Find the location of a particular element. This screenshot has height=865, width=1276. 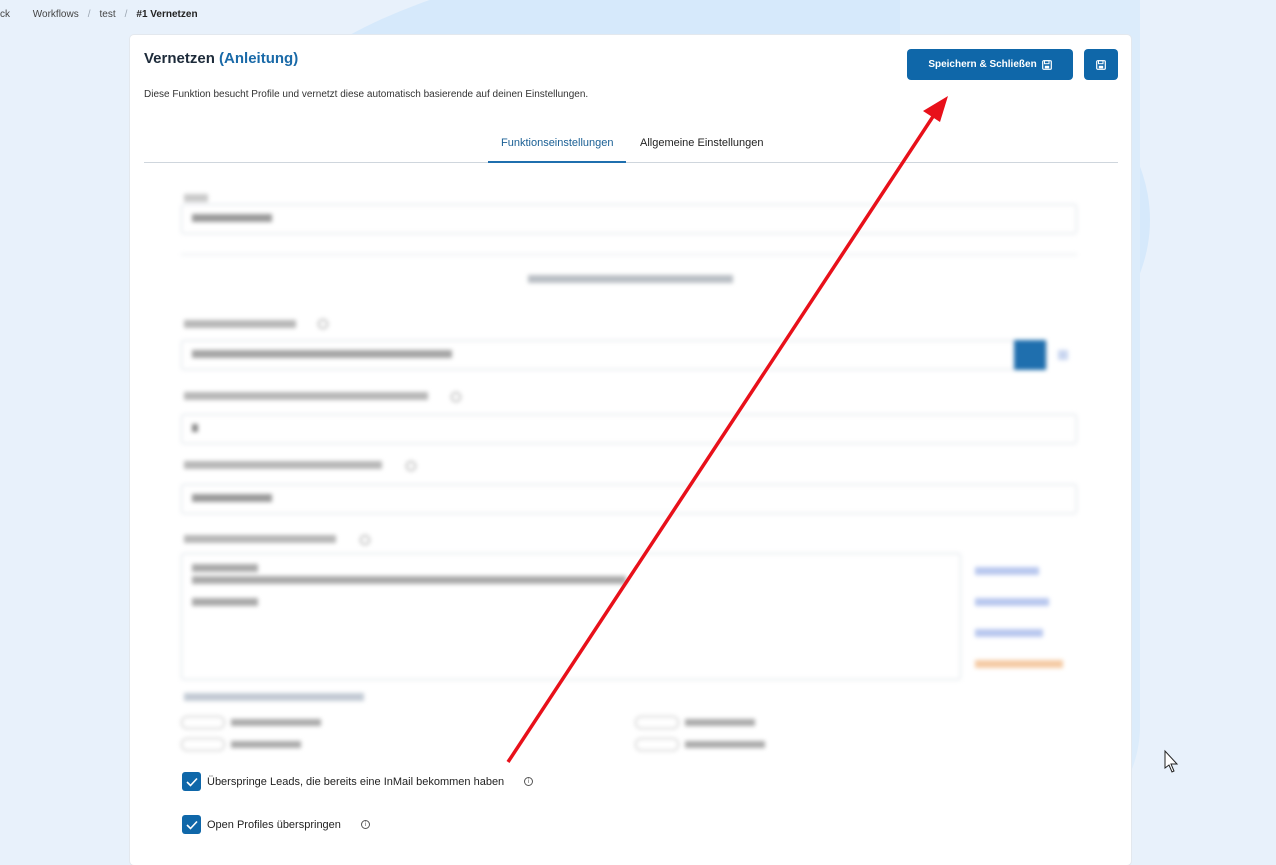

checkbox-label: Open Profiles überspringen is located at coordinates (274, 824).